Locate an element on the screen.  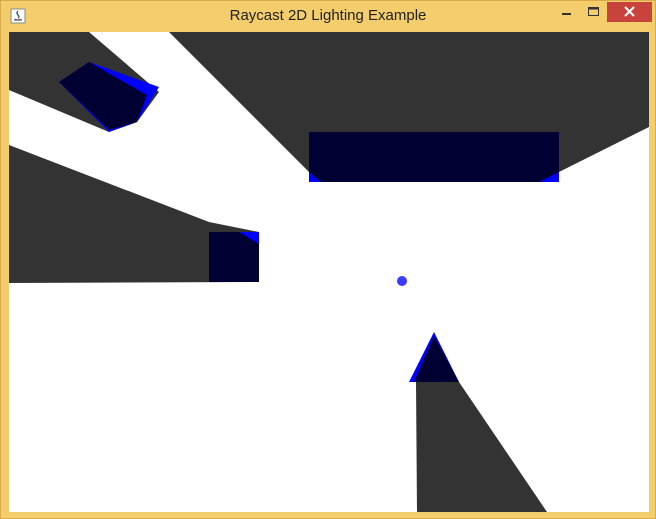
maximize-button is located at coordinates (593, 12).